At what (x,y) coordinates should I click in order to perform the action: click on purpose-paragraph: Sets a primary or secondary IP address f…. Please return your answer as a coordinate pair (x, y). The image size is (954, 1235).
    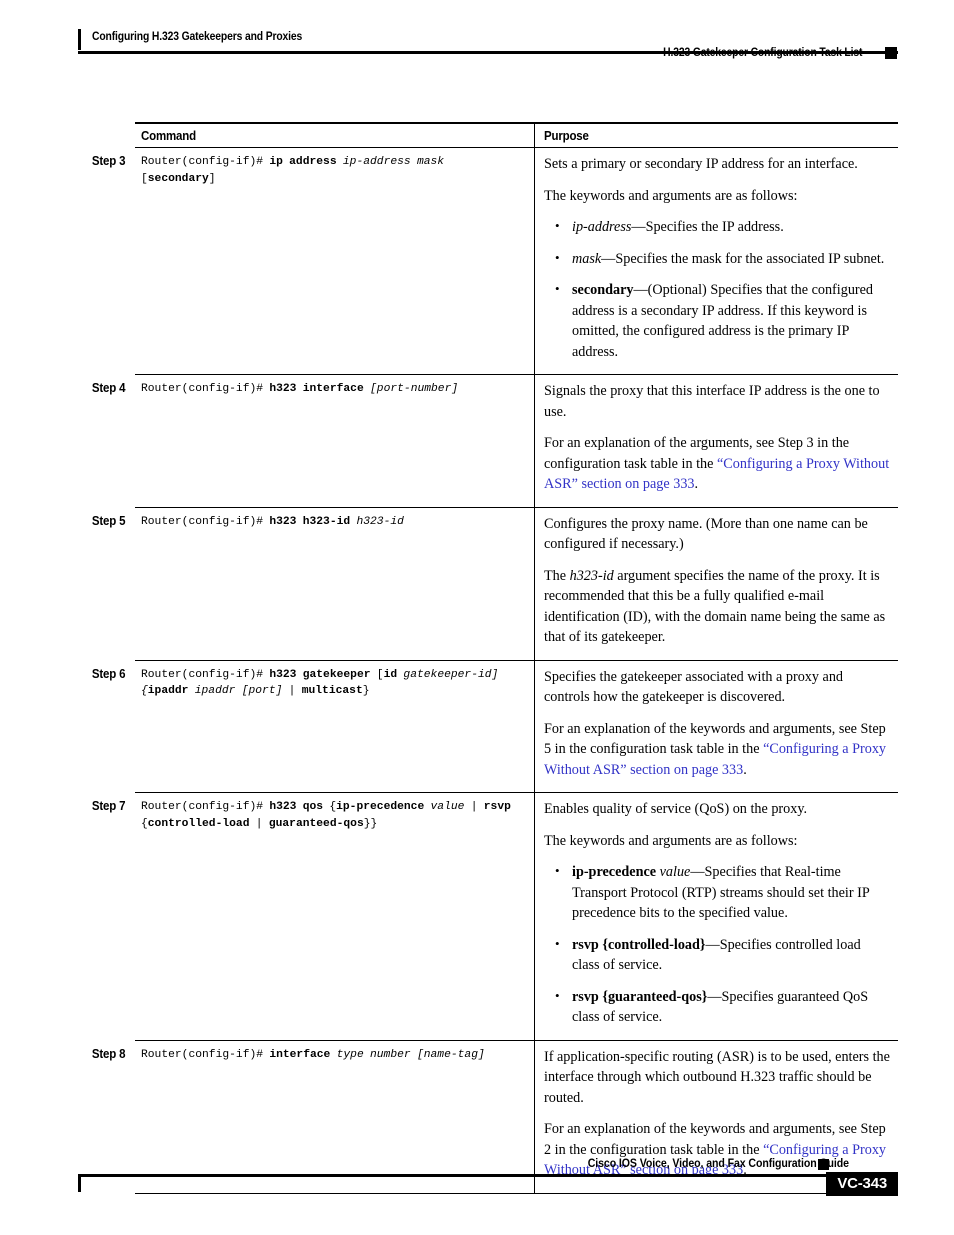
    Looking at the image, I should click on (701, 164).